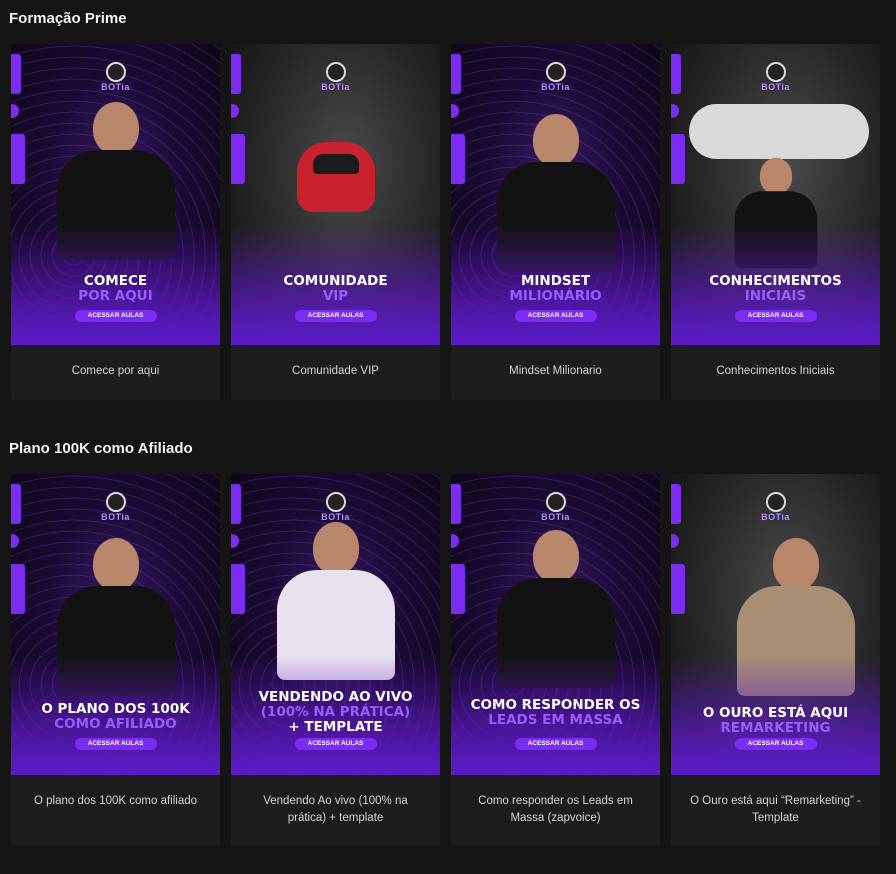  I want to click on course-thumbnail: BOTia MINDSET MILIONÁRIO ACESSAR AULAS, so click(555, 194).